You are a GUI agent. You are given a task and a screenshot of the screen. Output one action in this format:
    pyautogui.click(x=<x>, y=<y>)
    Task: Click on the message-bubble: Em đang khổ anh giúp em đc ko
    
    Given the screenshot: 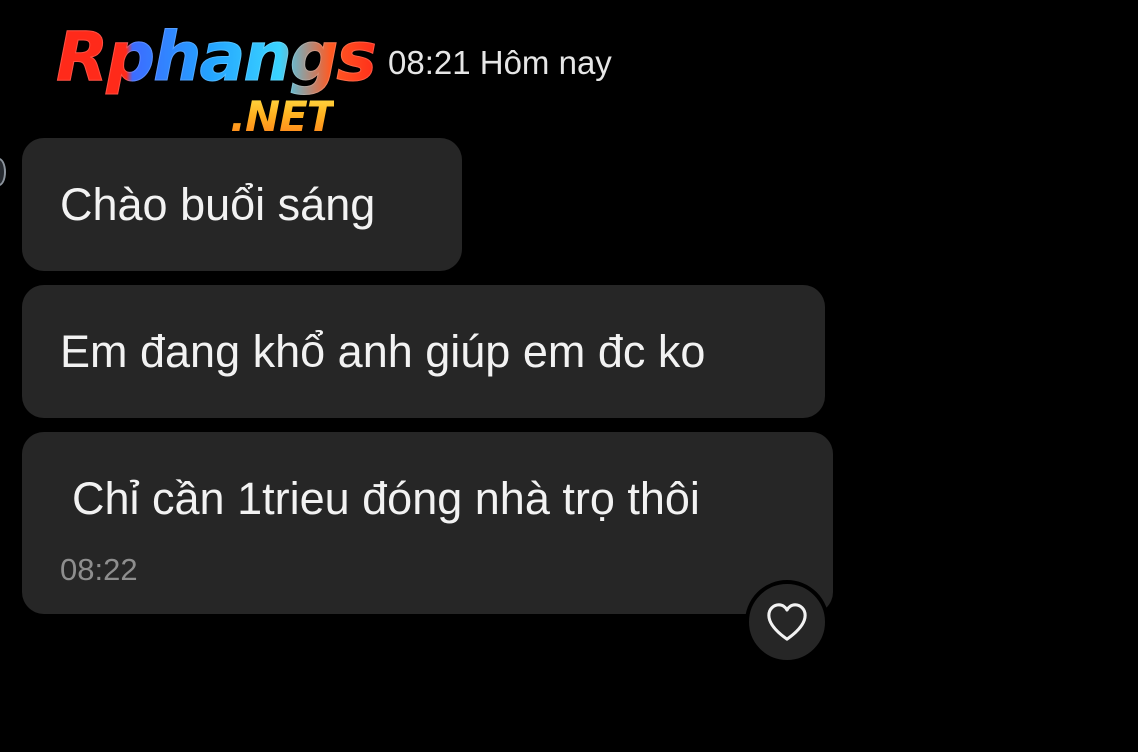 What is the action you would take?
    pyautogui.click(x=423, y=351)
    